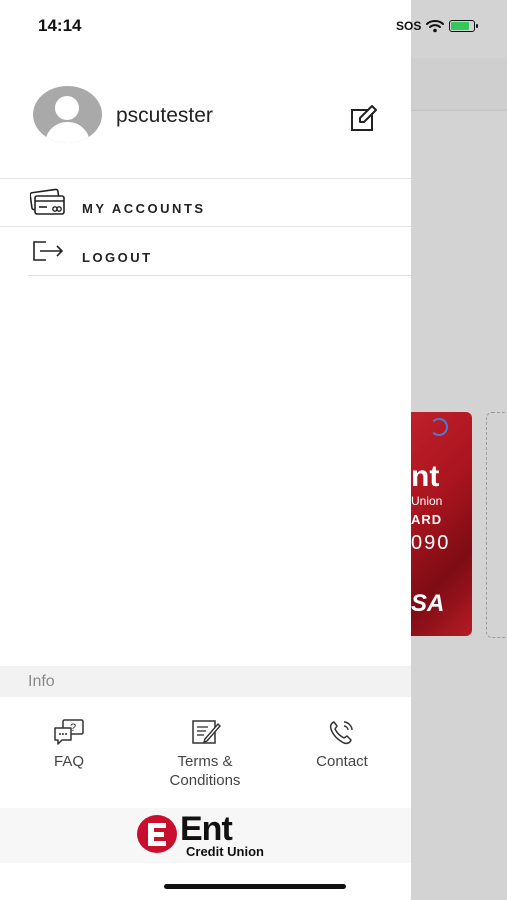  What do you see at coordinates (206, 732) in the screenshot?
I see `terms-icon` at bounding box center [206, 732].